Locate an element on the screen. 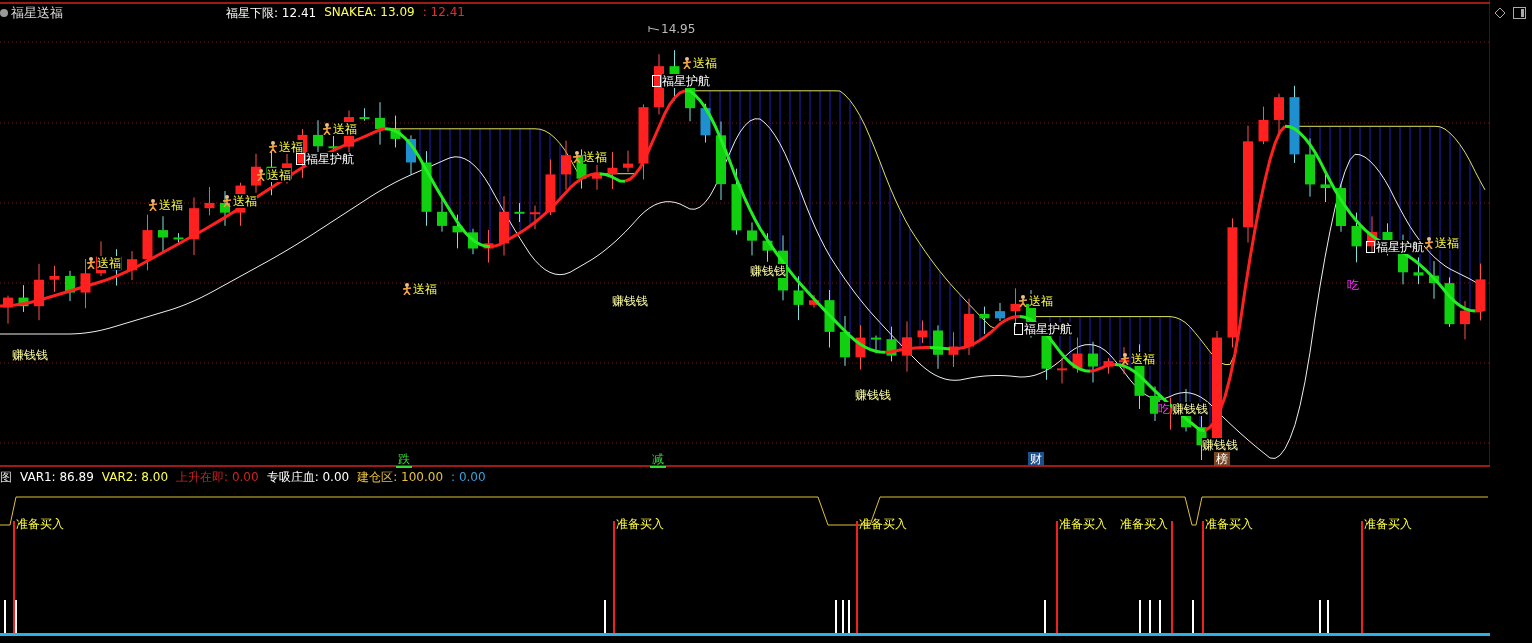  event-tag: 跌 is located at coordinates (404, 460).